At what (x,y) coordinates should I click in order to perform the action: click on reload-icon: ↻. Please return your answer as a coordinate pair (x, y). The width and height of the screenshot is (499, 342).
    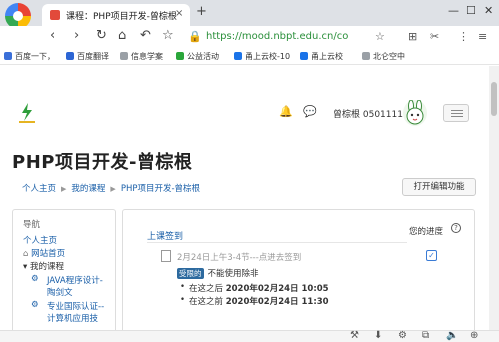
    Looking at the image, I should click on (101, 35).